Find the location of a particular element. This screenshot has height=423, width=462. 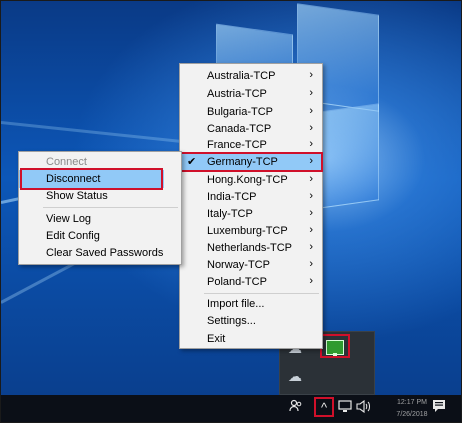

menu-item-india-tcp: India-TCP › is located at coordinates (251, 197).